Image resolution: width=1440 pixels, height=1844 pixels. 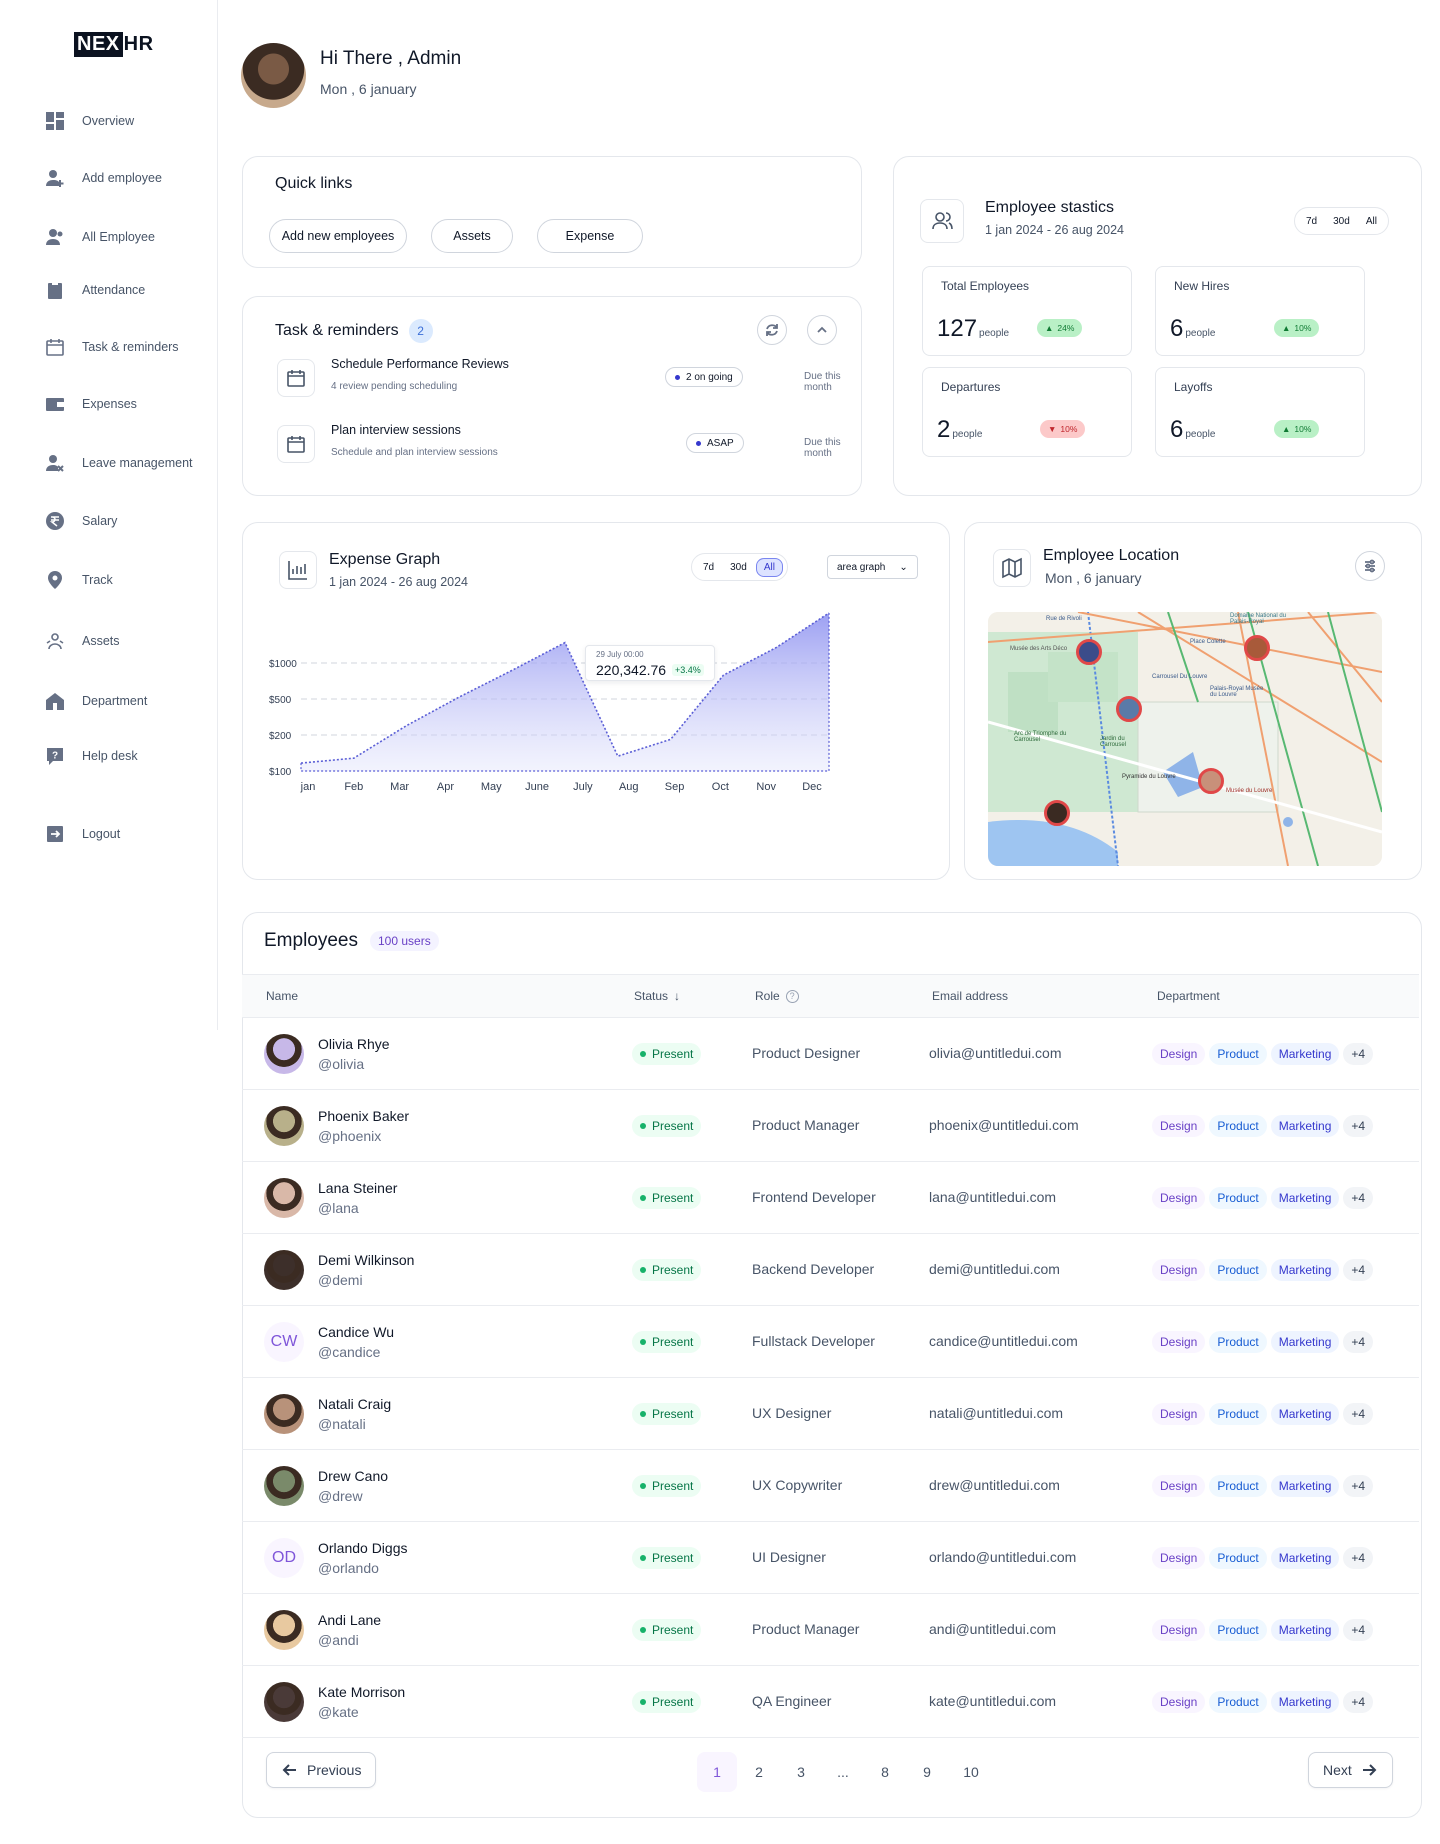 I want to click on filter-7d: 7d, so click(x=1311, y=221).